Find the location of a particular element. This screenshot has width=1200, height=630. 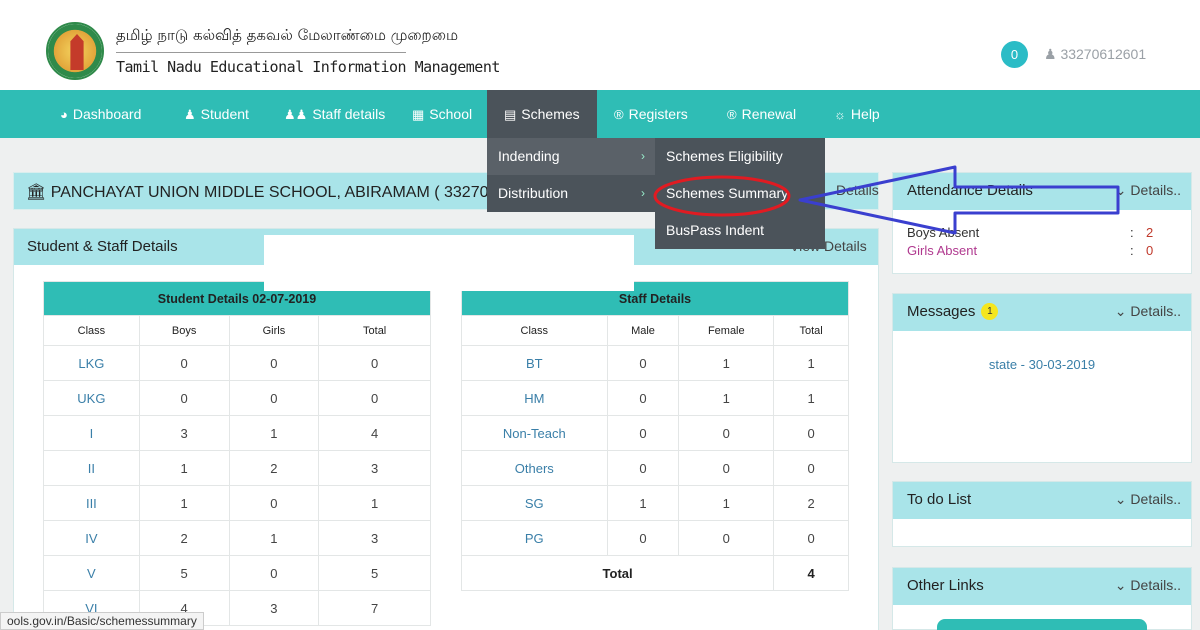

nav-renewal: ® Renewal is located at coordinates (761, 114).